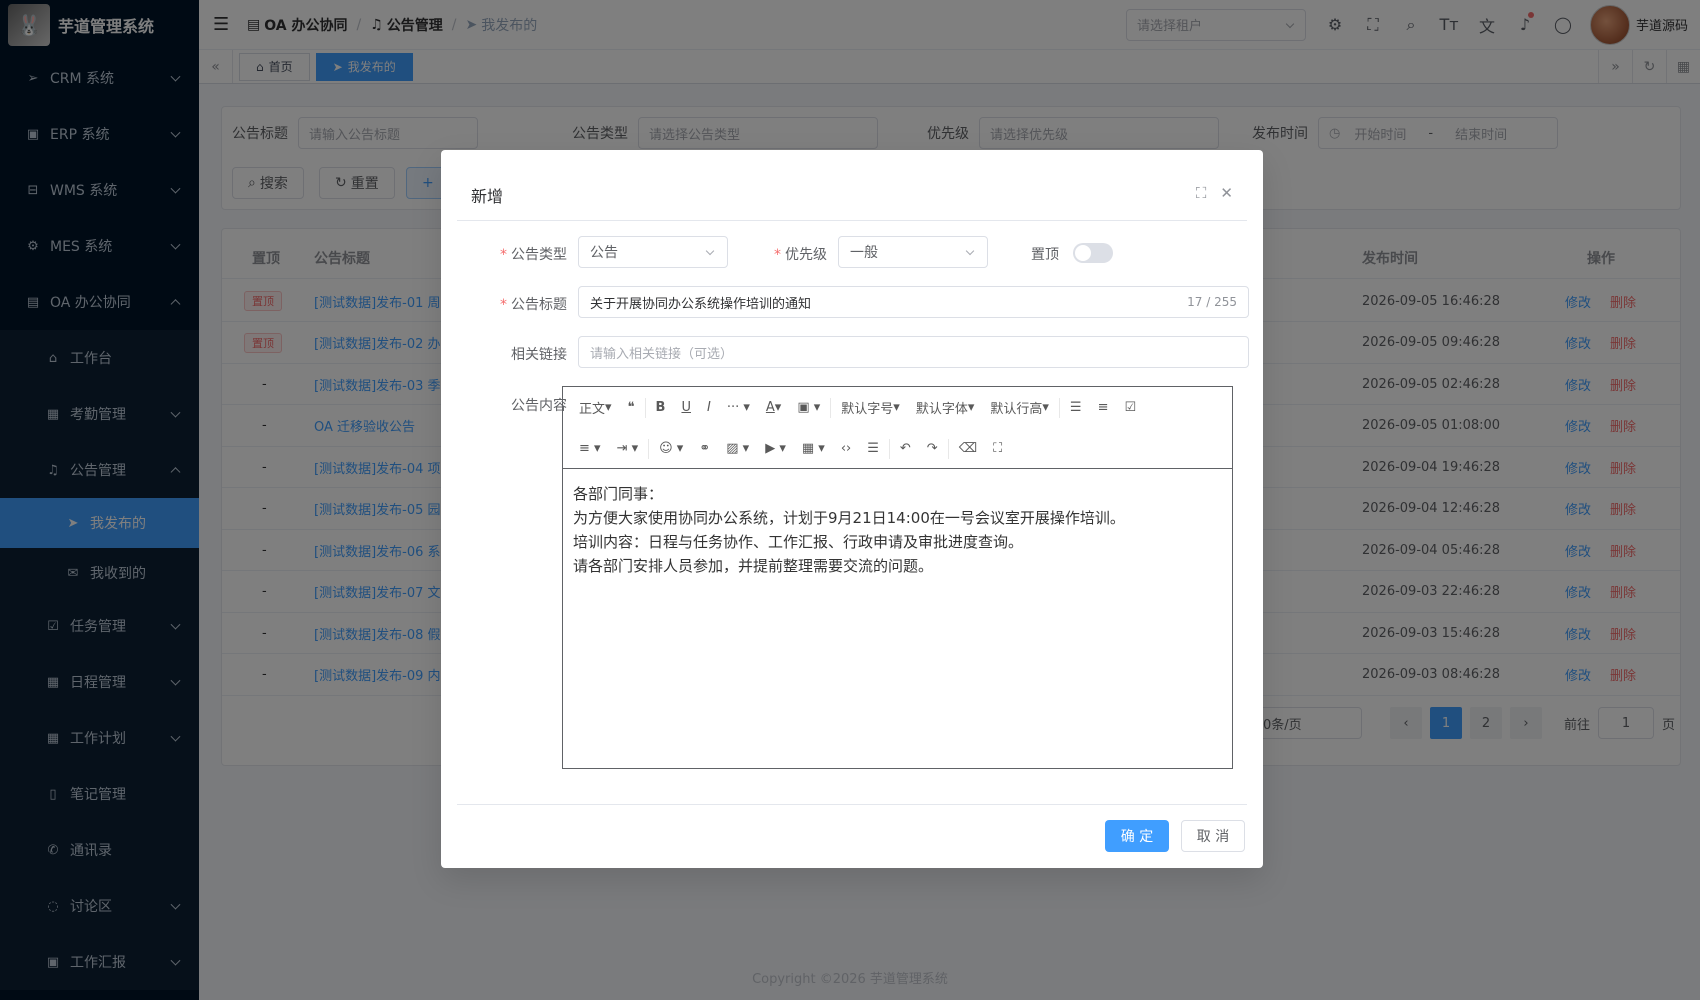 This screenshot has height=1000, width=1700. I want to click on dialog-footer-divider, so click(852, 804).